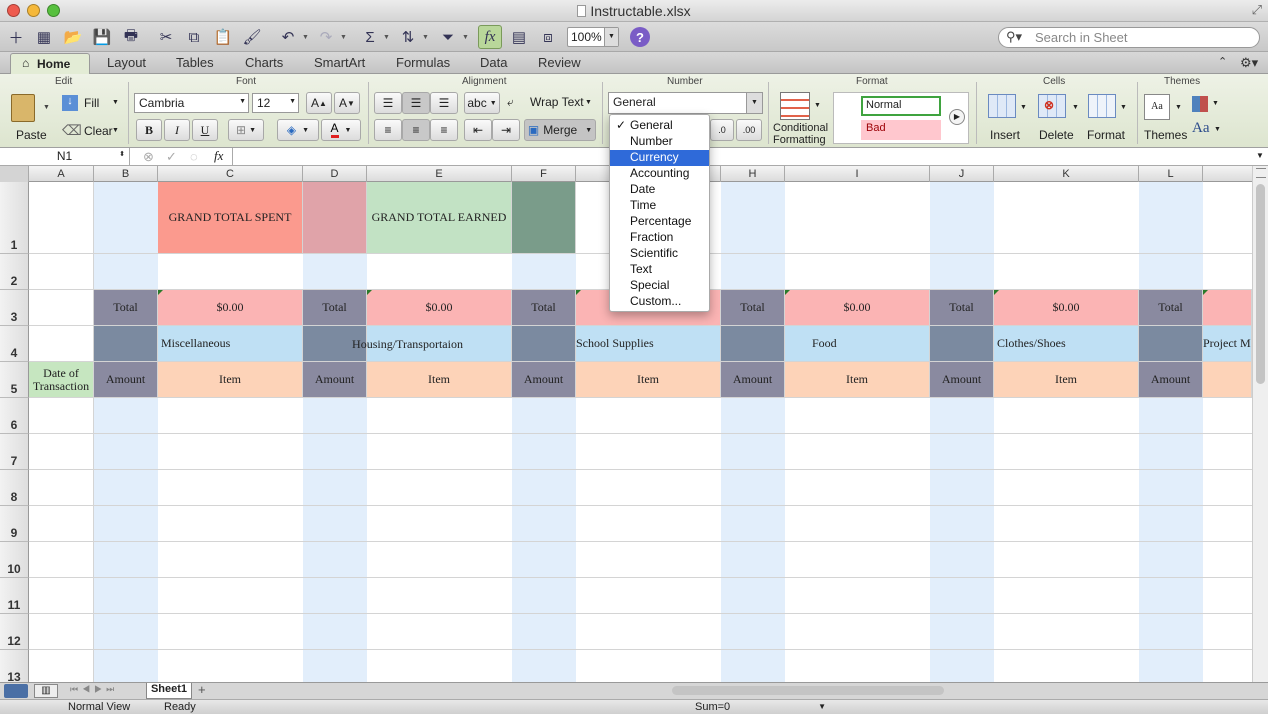 Image resolution: width=1268 pixels, height=714 pixels. Describe the element at coordinates (822, 706) in the screenshot. I see `status-sum-dropdown-icon: ▼` at that location.